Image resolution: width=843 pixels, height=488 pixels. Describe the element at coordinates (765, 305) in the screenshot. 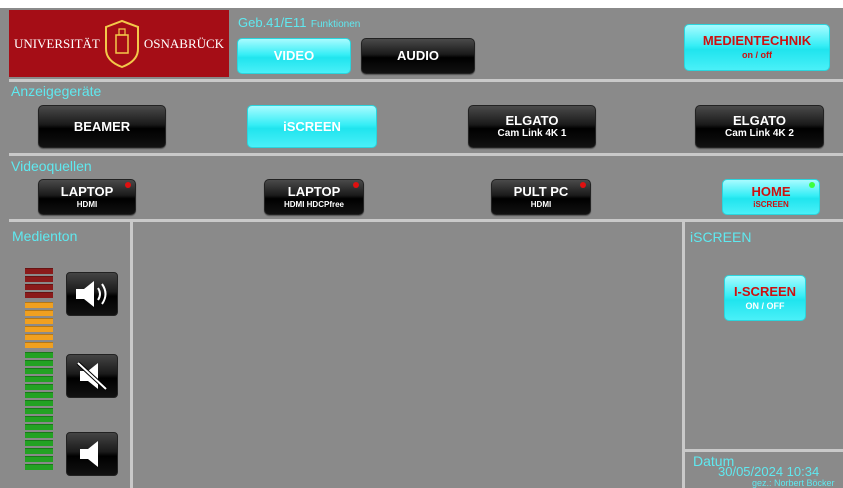

I see `iscreen-power-sub-label: ON / OFF` at that location.